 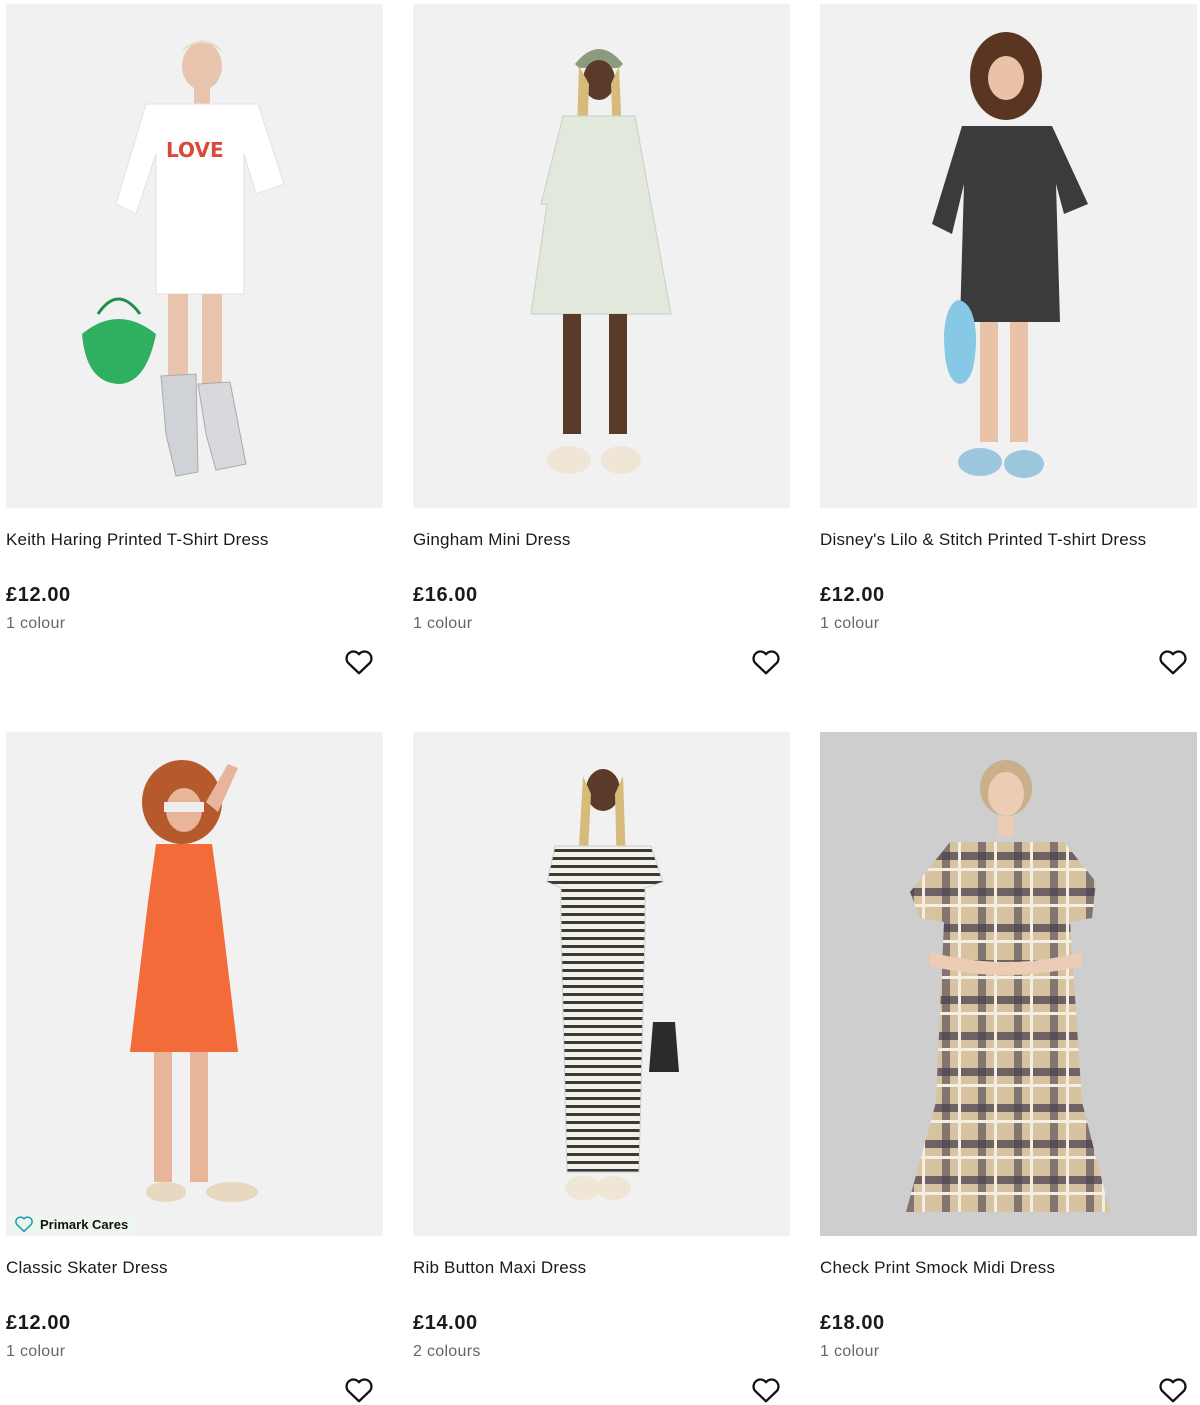 I want to click on product-colours: 2 colours, so click(x=447, y=1351).